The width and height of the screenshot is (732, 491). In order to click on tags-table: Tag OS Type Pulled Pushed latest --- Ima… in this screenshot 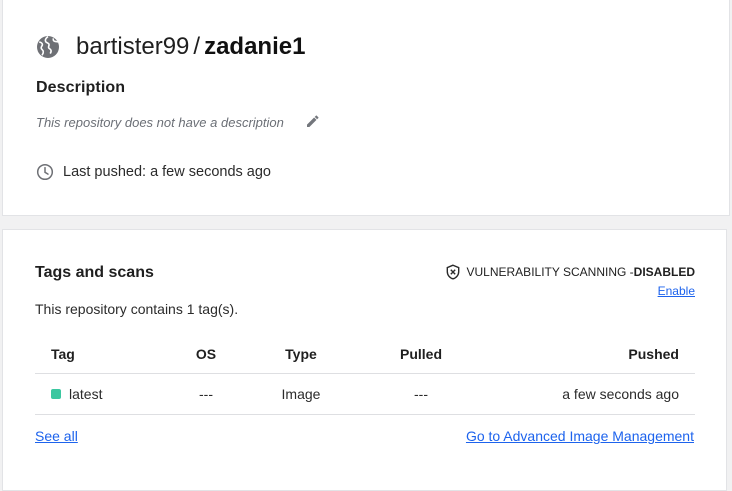, I will do `click(365, 375)`.